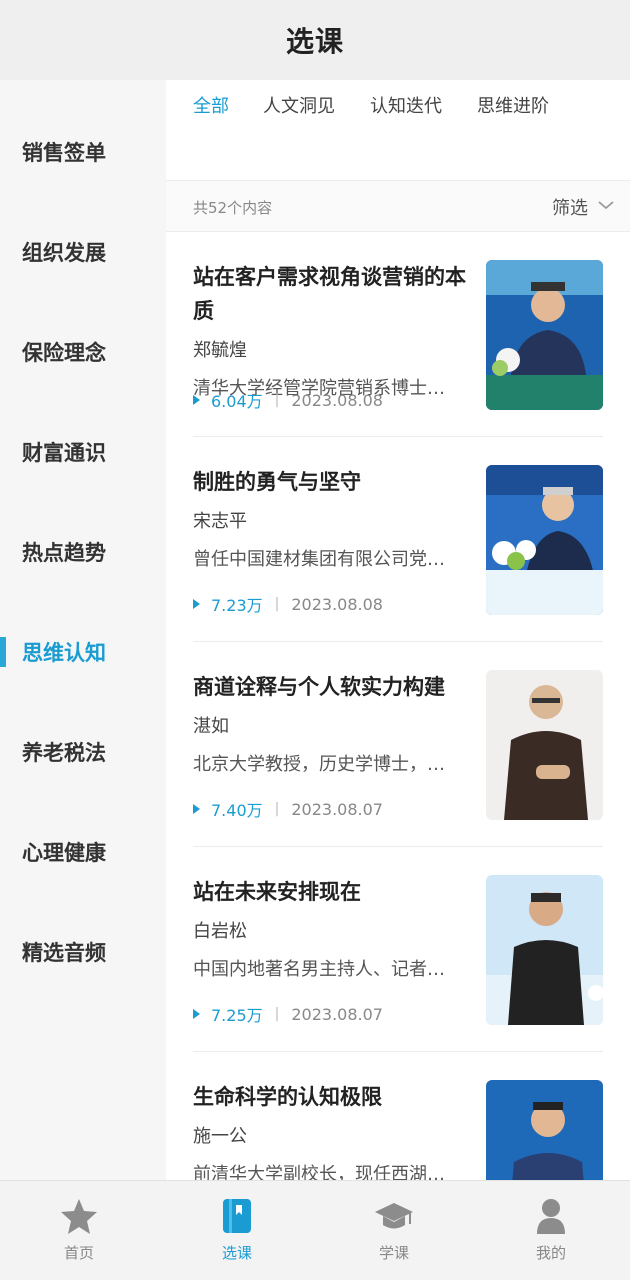 The image size is (630, 1280). Describe the element at coordinates (513, 105) in the screenshot. I see `tab-thinking: 思维进阶` at that location.